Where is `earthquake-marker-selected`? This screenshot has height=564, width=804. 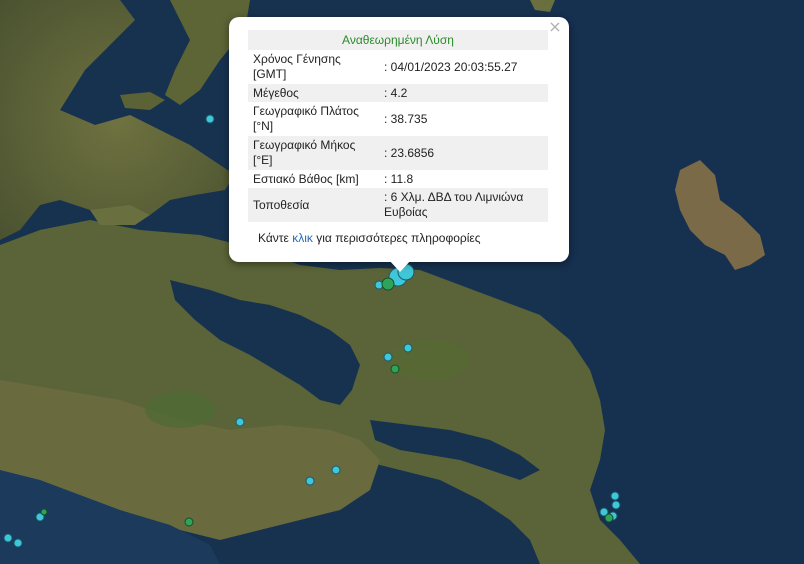 earthquake-marker-selected is located at coordinates (388, 284).